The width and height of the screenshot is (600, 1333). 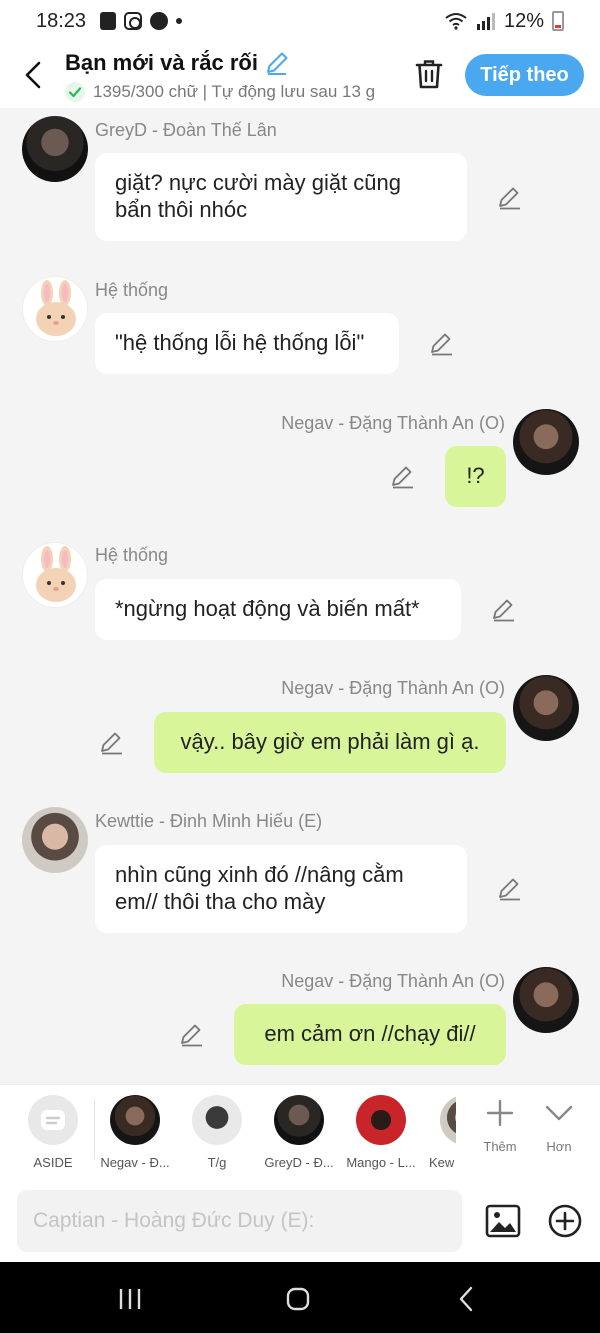 I want to click on message-line: bẩn thôi nhóc, so click(x=181, y=209).